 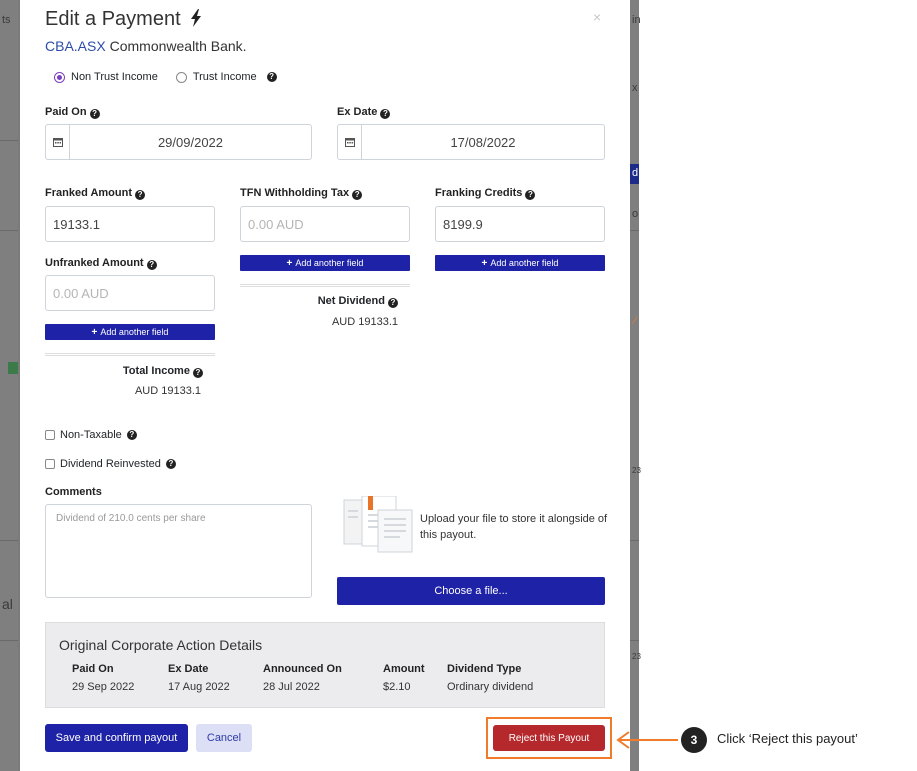 What do you see at coordinates (635, 173) in the screenshot?
I see `backdrop-fragment: d` at bounding box center [635, 173].